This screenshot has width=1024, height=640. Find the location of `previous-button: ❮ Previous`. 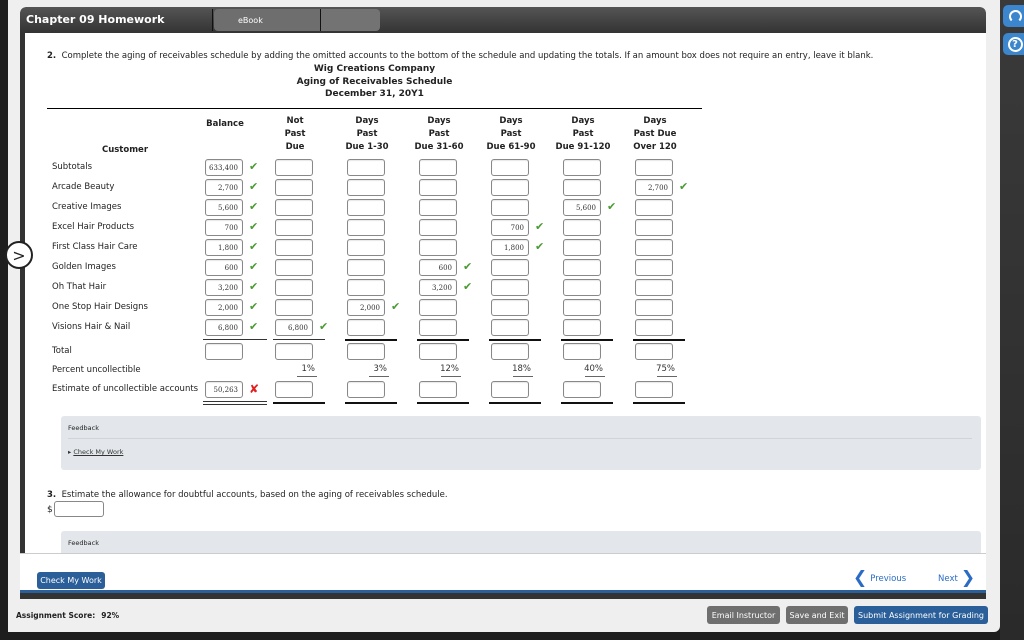

previous-button: ❮ Previous is located at coordinates (879, 578).